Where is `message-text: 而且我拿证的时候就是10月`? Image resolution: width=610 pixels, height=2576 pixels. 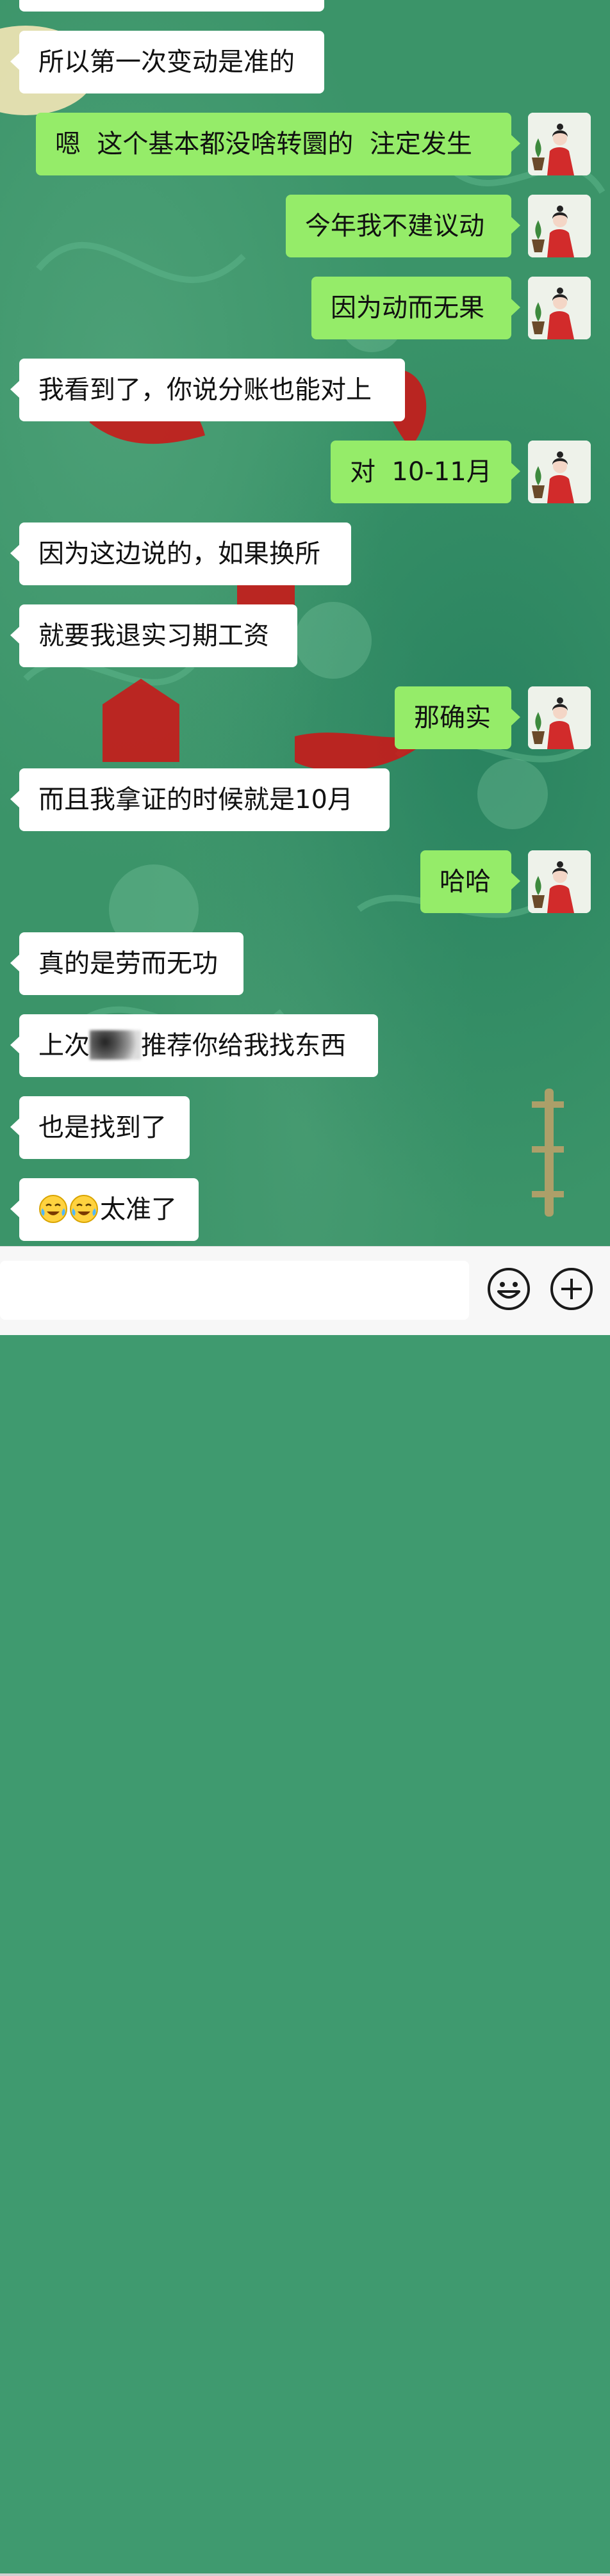 message-text: 而且我拿证的时候就是10月 is located at coordinates (195, 799).